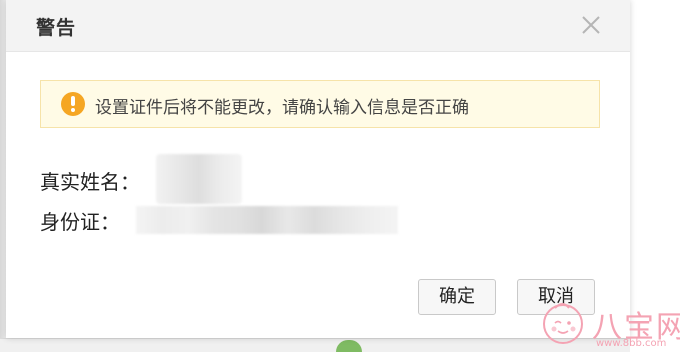 The height and width of the screenshot is (352, 680). I want to click on baby-face-icon, so click(563, 323).